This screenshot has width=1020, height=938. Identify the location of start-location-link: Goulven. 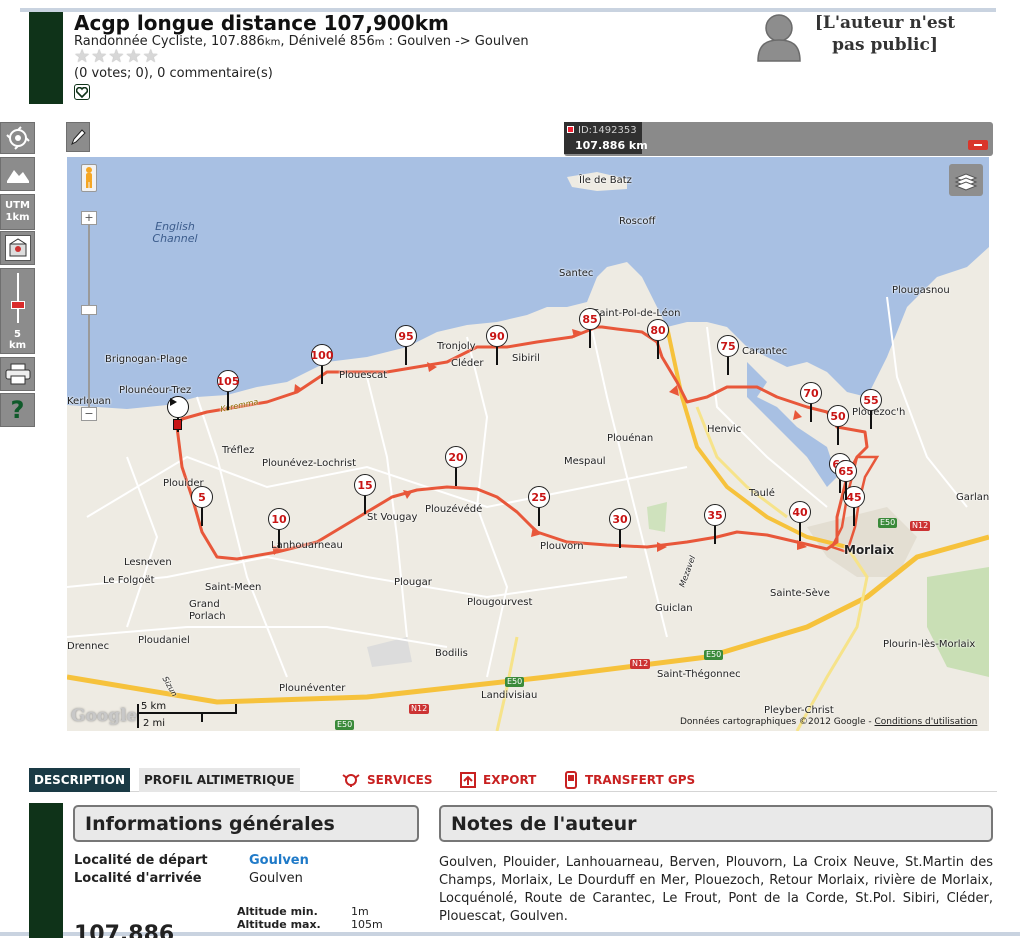
(279, 860).